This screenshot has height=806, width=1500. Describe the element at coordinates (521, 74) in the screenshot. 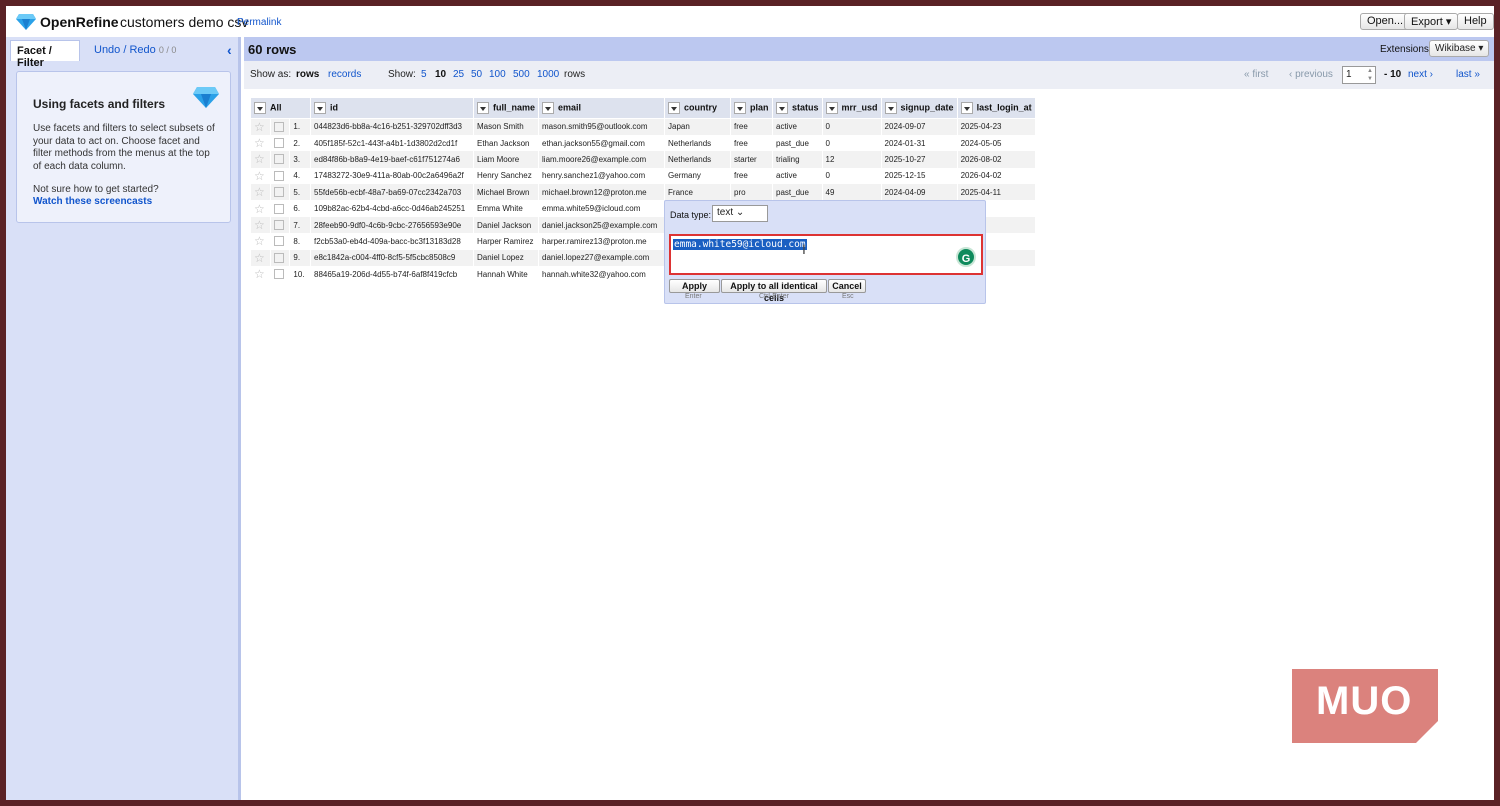

I see `page-size-500: 500` at that location.